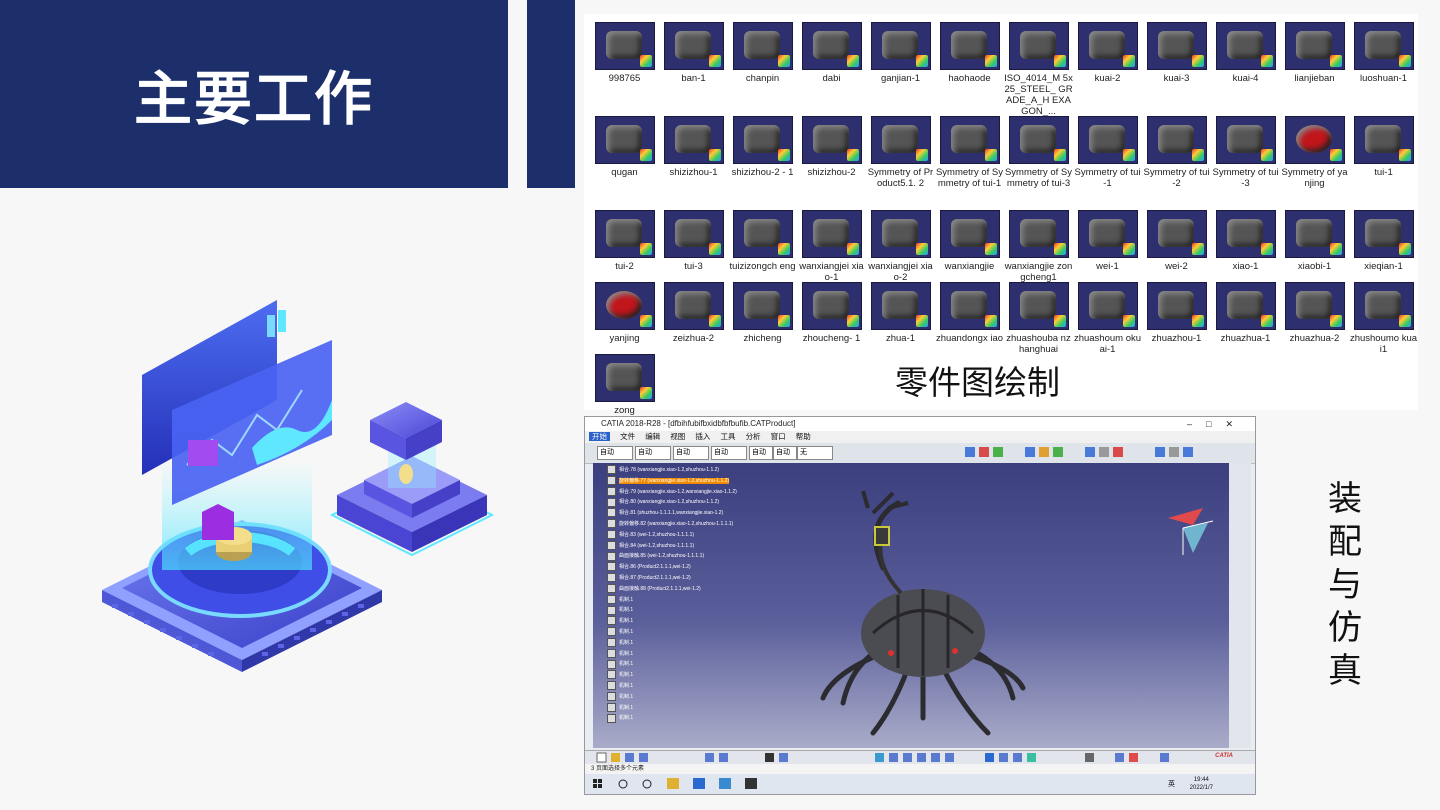 This screenshot has width=1440, height=810. I want to click on part-file-item: kuai-2, so click(1107, 53).